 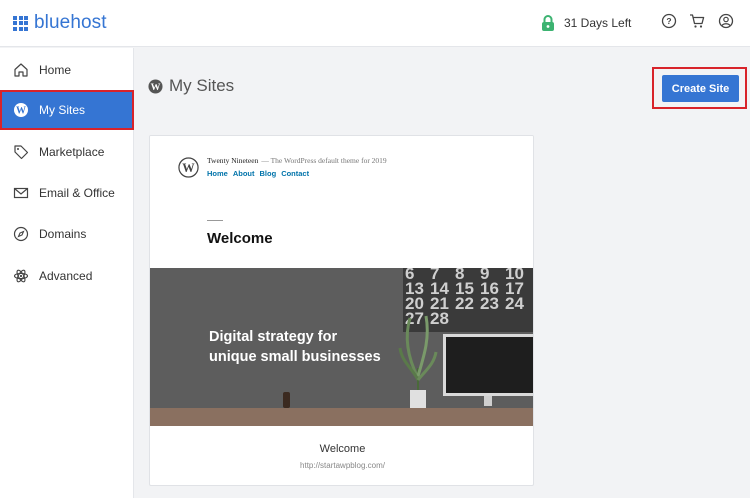 What do you see at coordinates (324, 160) in the screenshot?
I see `preview-tagline: — The WordPress default theme for 2019` at bounding box center [324, 160].